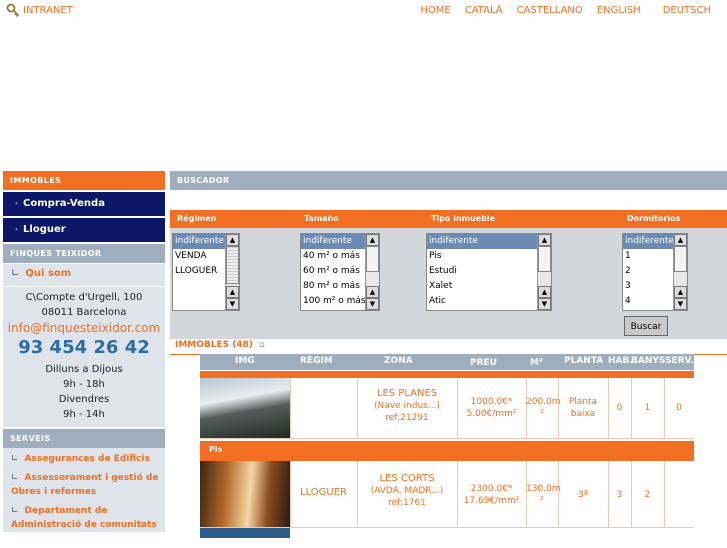 Image resolution: width=727 pixels, height=548 pixels. Describe the element at coordinates (84, 312) in the screenshot. I see `address-line2: 08011 Barcelona` at that location.